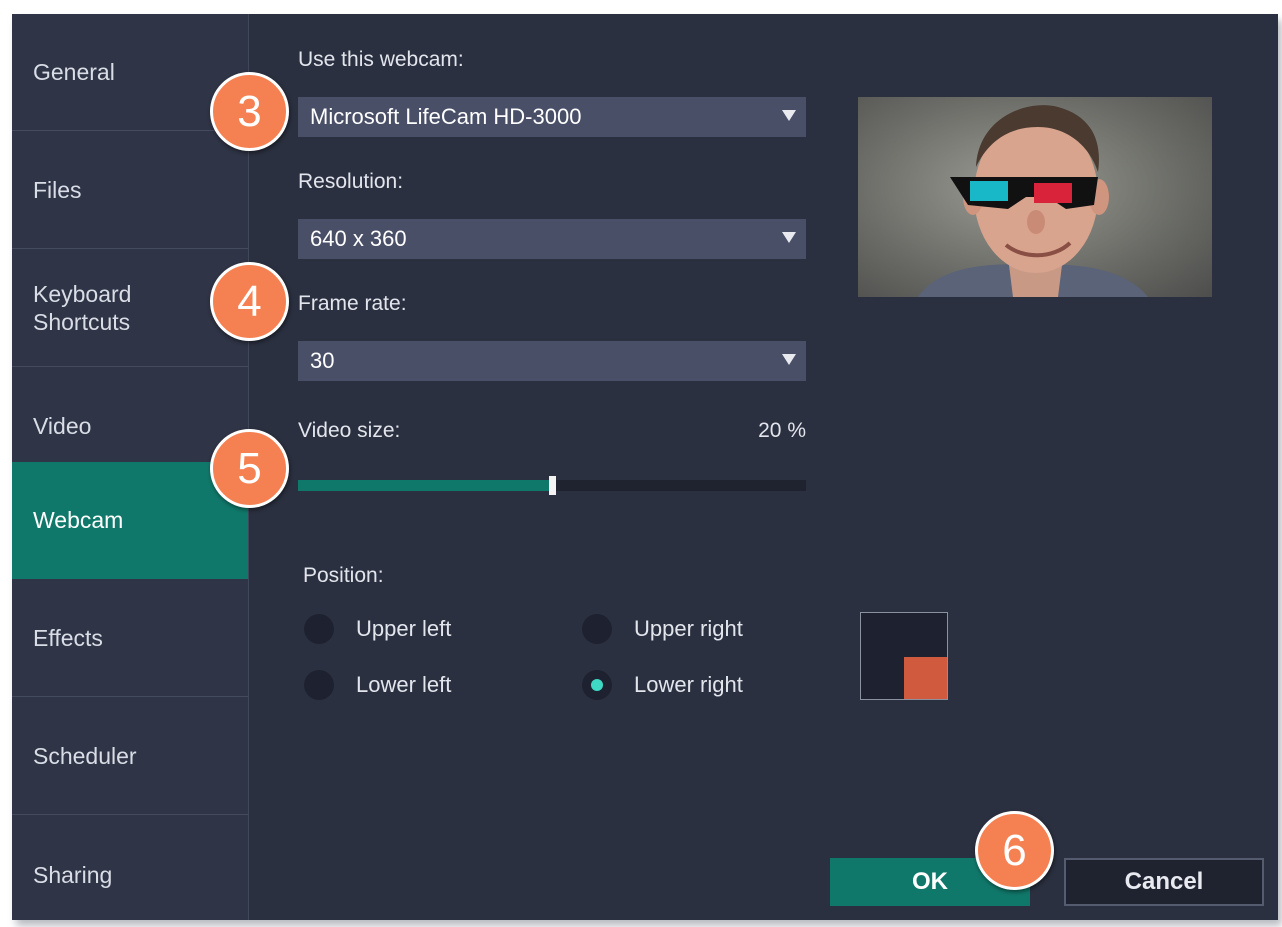 This screenshot has width=1282, height=927. I want to click on radio-lower-right-label: Lower right, so click(688, 685).